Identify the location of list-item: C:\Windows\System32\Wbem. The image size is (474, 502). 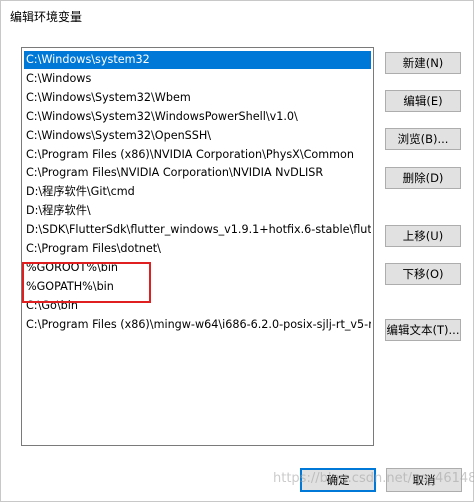
(197, 98).